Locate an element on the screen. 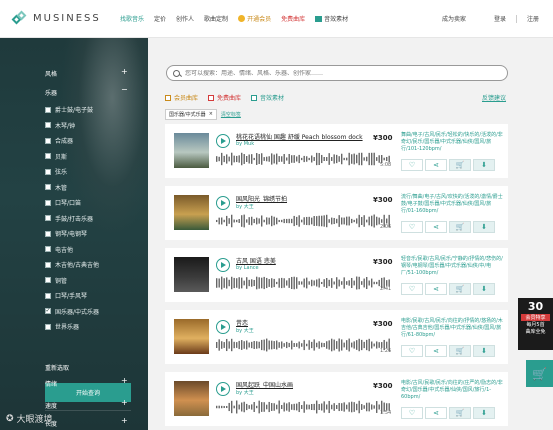 The image size is (553, 430). nav-find-music: 找歌音乐 is located at coordinates (132, 18).